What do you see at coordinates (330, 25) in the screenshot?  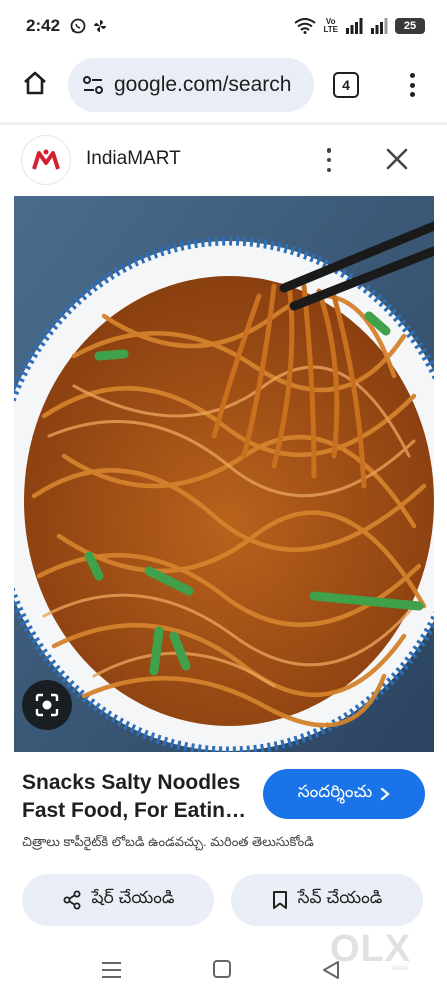 I see `volte-indicator: Vo LTE` at bounding box center [330, 25].